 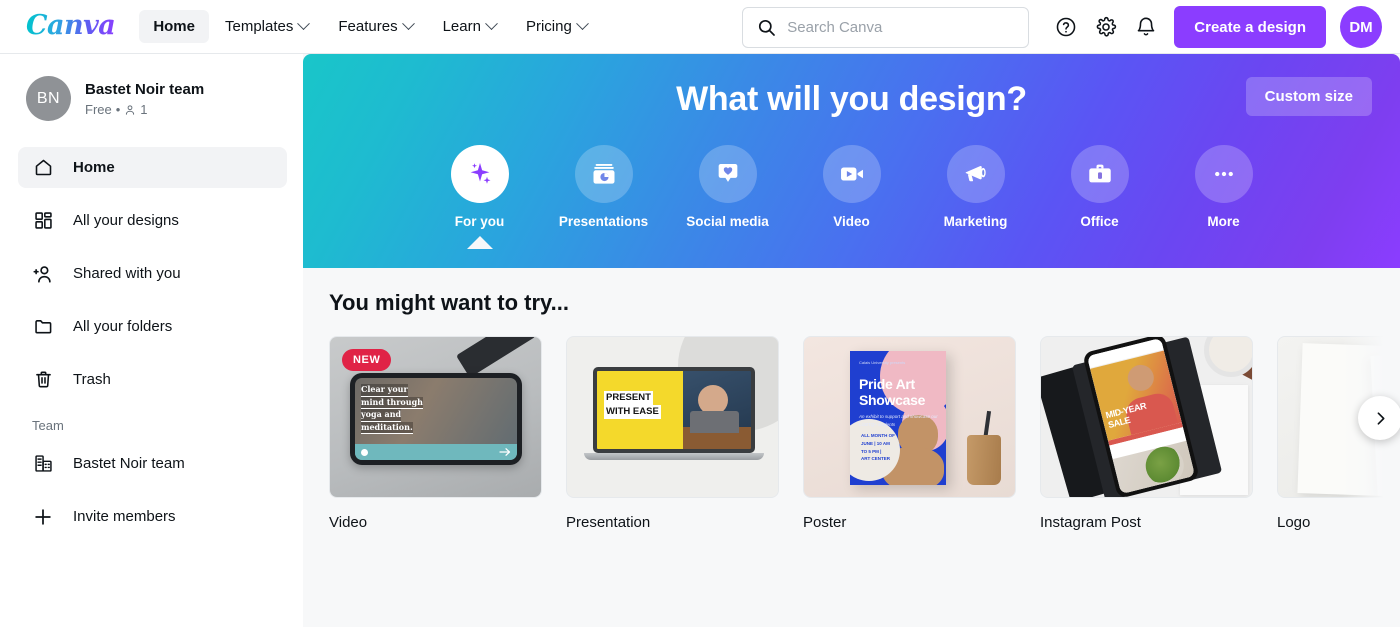 What do you see at coordinates (1066, 27) in the screenshot?
I see `help-icon` at bounding box center [1066, 27].